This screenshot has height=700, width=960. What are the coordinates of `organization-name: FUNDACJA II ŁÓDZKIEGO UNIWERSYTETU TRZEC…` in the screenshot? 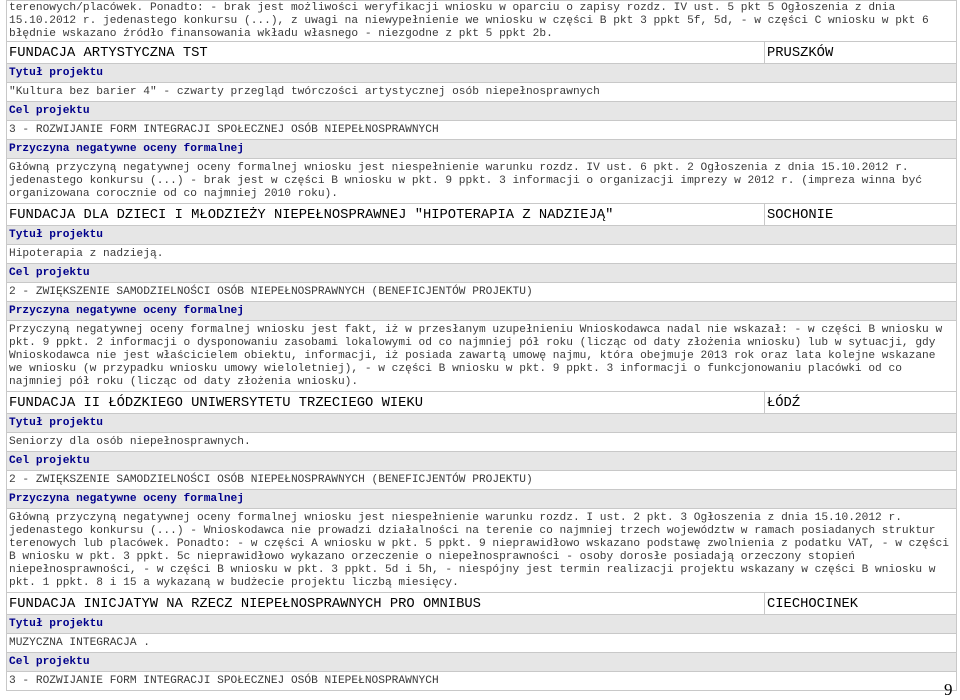 It's located at (385, 402).